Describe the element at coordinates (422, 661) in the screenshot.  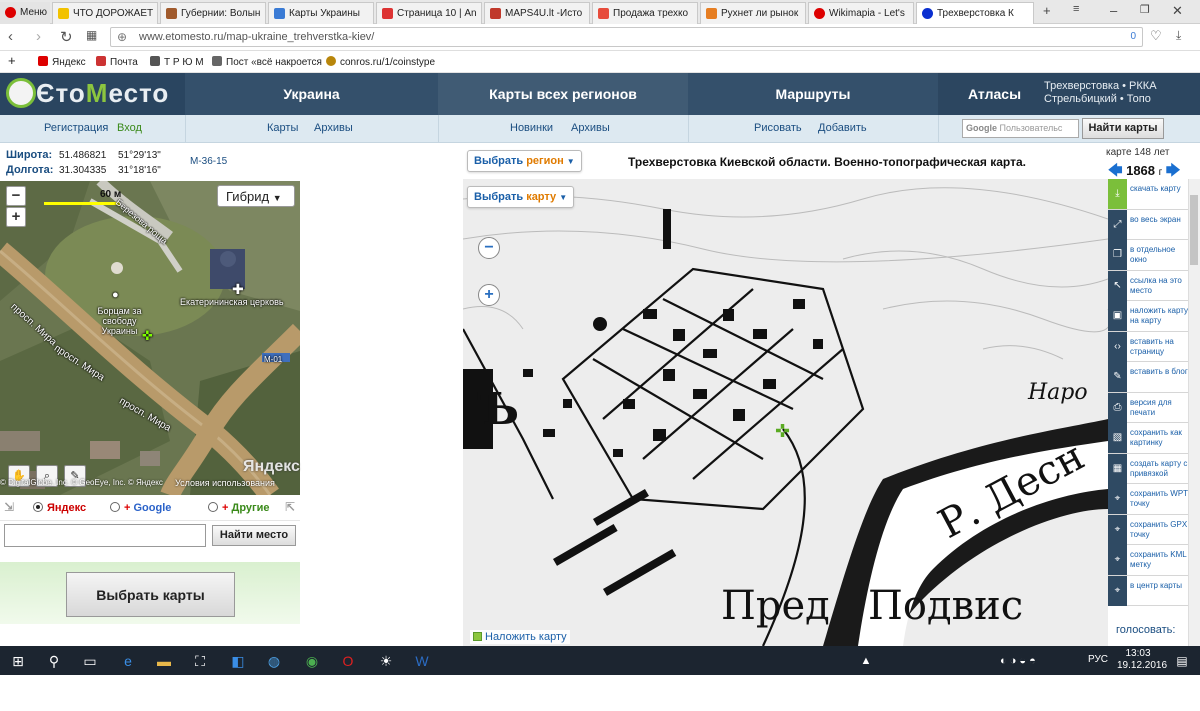
I see `word-icon: W` at that location.